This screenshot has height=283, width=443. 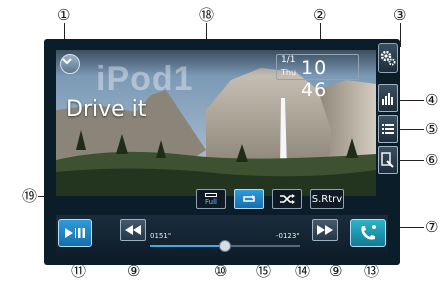 I want to click on callout-6: ⑥, so click(x=432, y=160).